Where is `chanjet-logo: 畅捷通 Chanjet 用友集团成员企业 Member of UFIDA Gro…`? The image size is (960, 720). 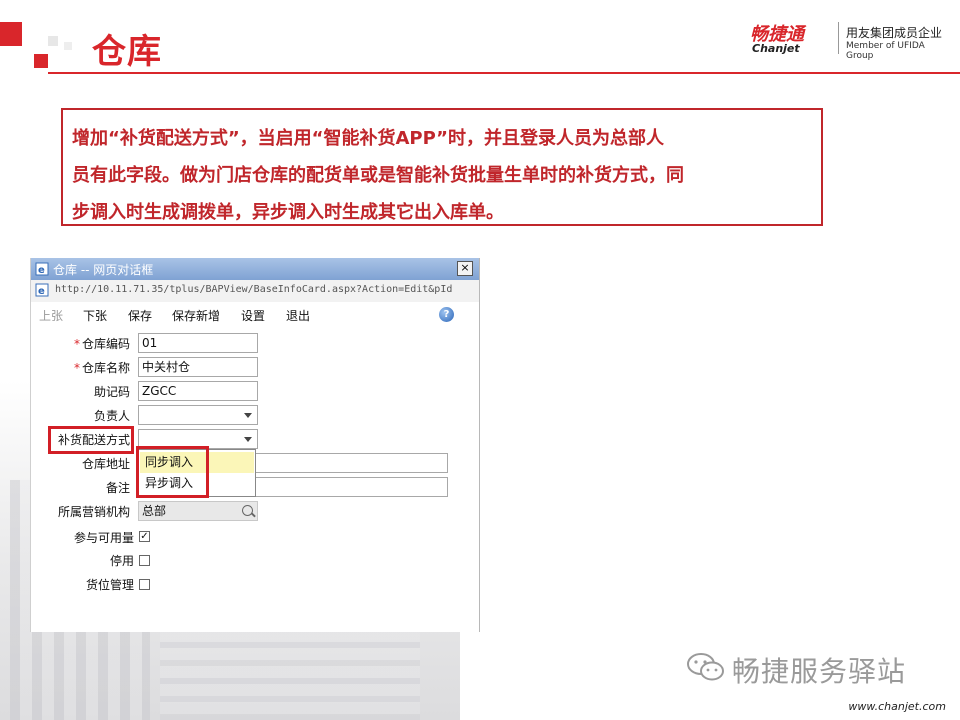
chanjet-logo: 畅捷通 Chanjet 用友集团成员企业 Member of UFIDA Gro… is located at coordinates (850, 40).